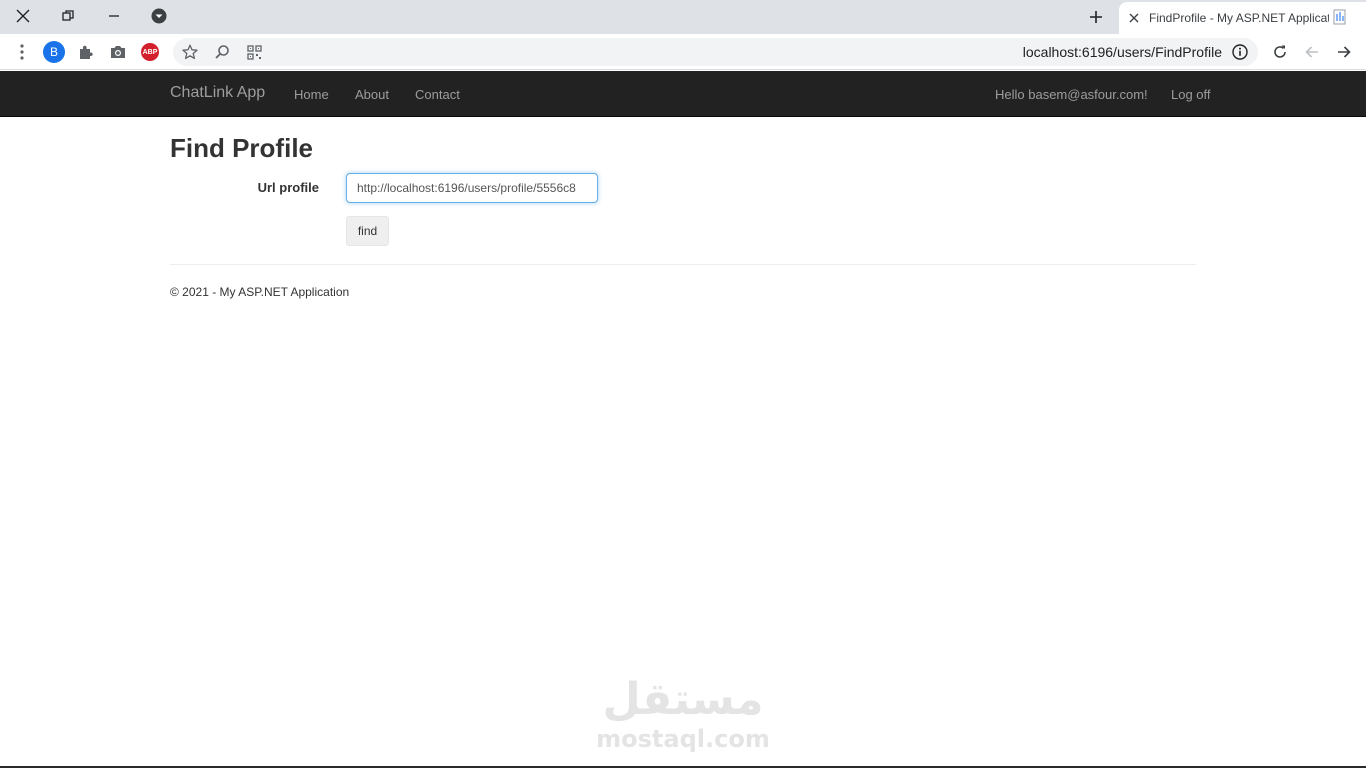  I want to click on tab-search-button, so click(159, 16).